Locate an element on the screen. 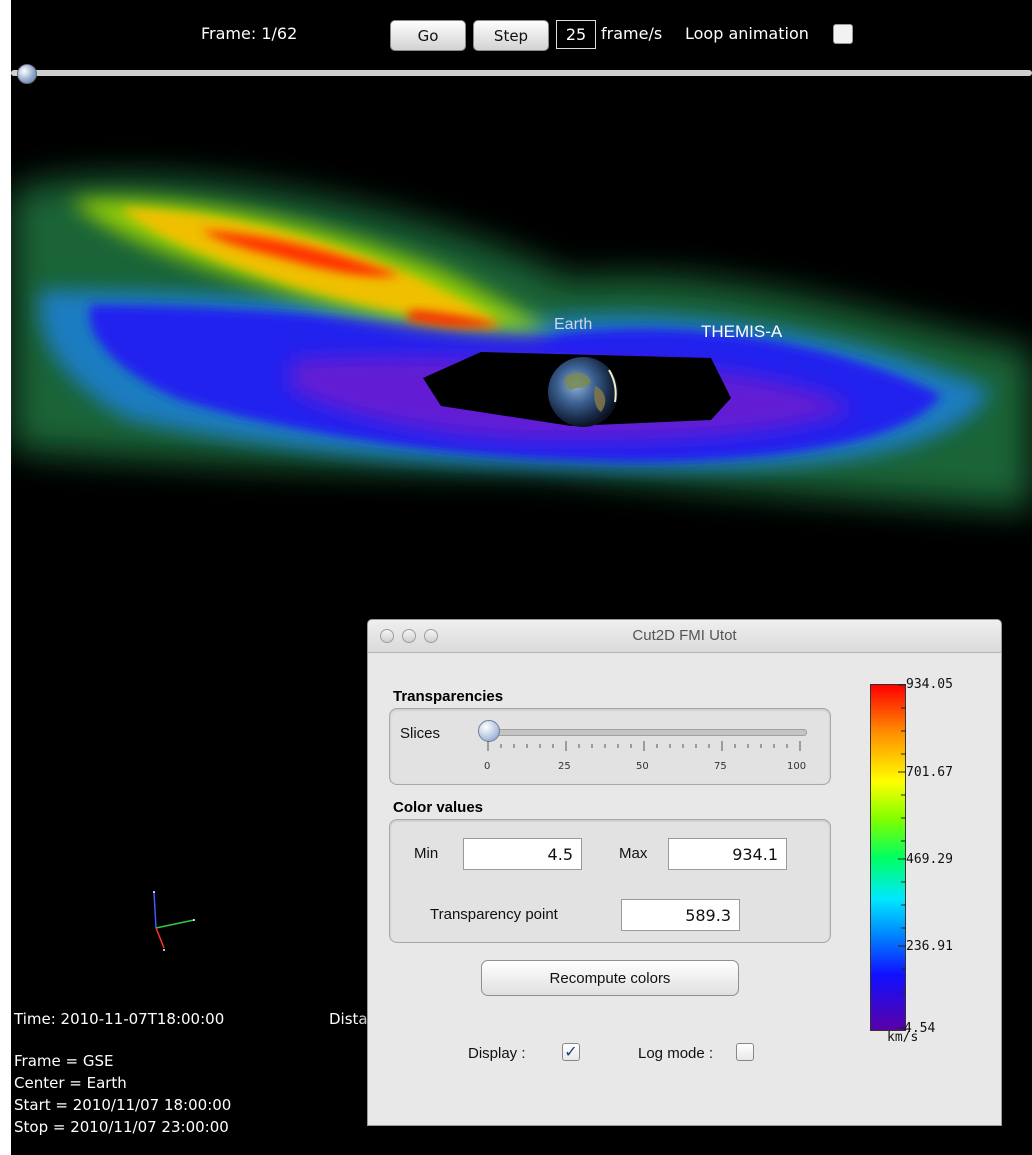 This screenshot has height=1155, width=1032. color-values-heading: Color values is located at coordinates (438, 807).